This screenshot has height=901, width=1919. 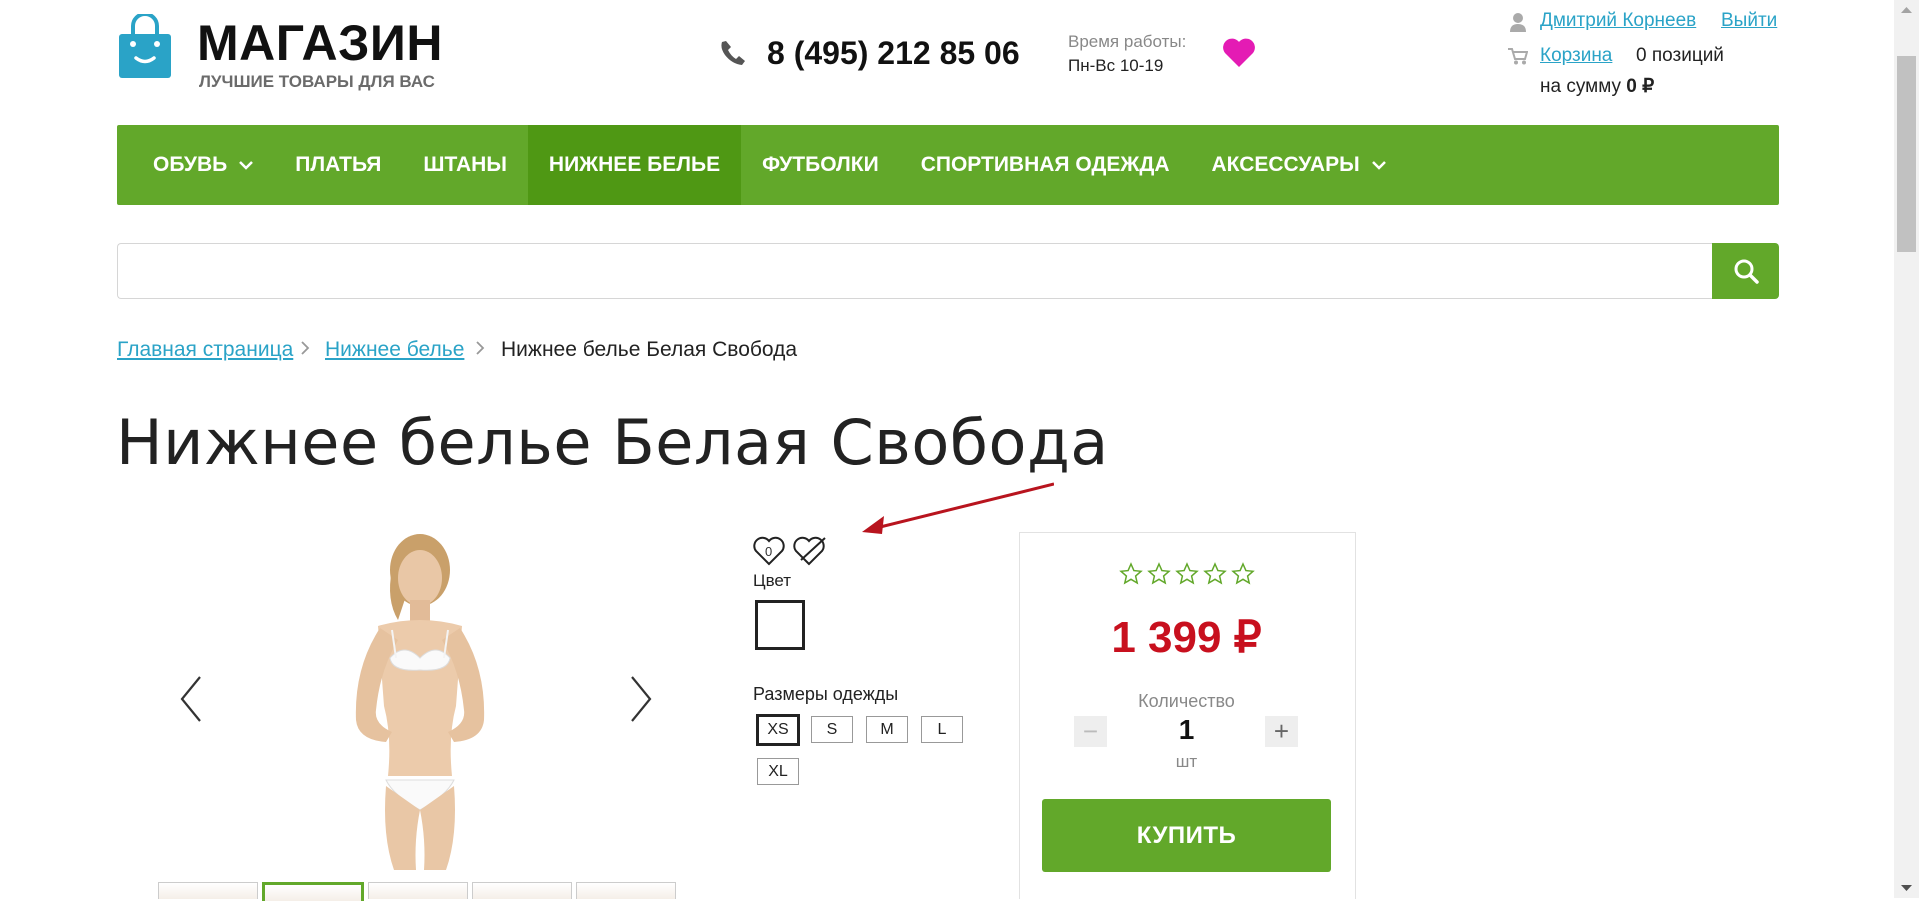 I want to click on scroll-down-arrow-icon, so click(x=1906, y=888).